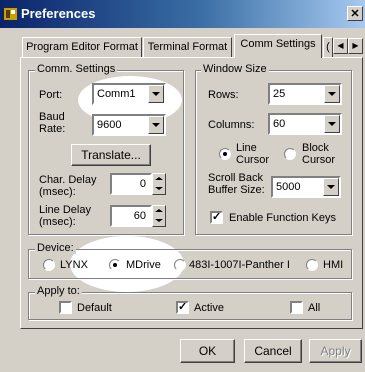 The height and width of the screenshot is (372, 365). Describe the element at coordinates (131, 216) in the screenshot. I see `line-delay-input: 60` at that location.